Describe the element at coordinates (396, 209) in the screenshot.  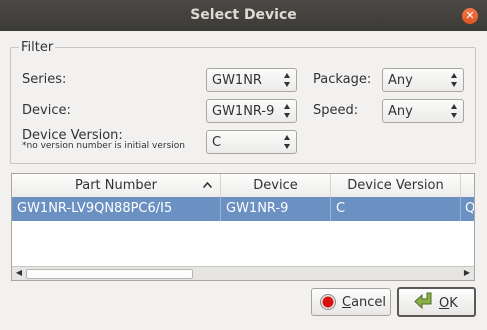
I see `cell-device-version: C` at that location.